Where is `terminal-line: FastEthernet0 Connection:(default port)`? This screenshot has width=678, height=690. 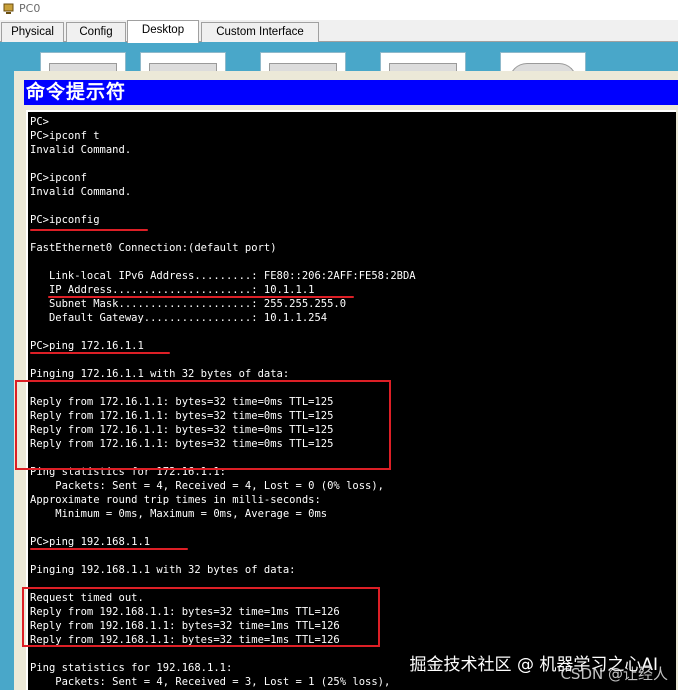 terminal-line: FastEthernet0 Connection:(default port) is located at coordinates (153, 248).